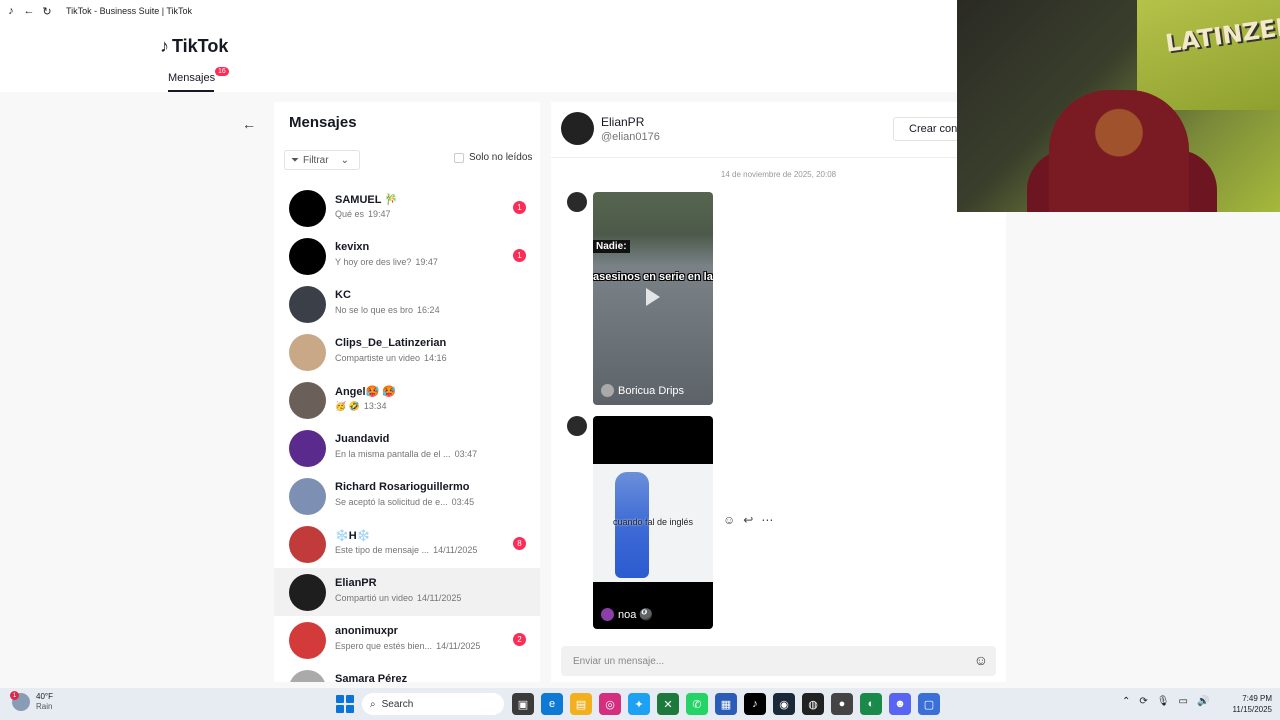 The height and width of the screenshot is (720, 1280). I want to click on weather-badge: 1, so click(14, 695).